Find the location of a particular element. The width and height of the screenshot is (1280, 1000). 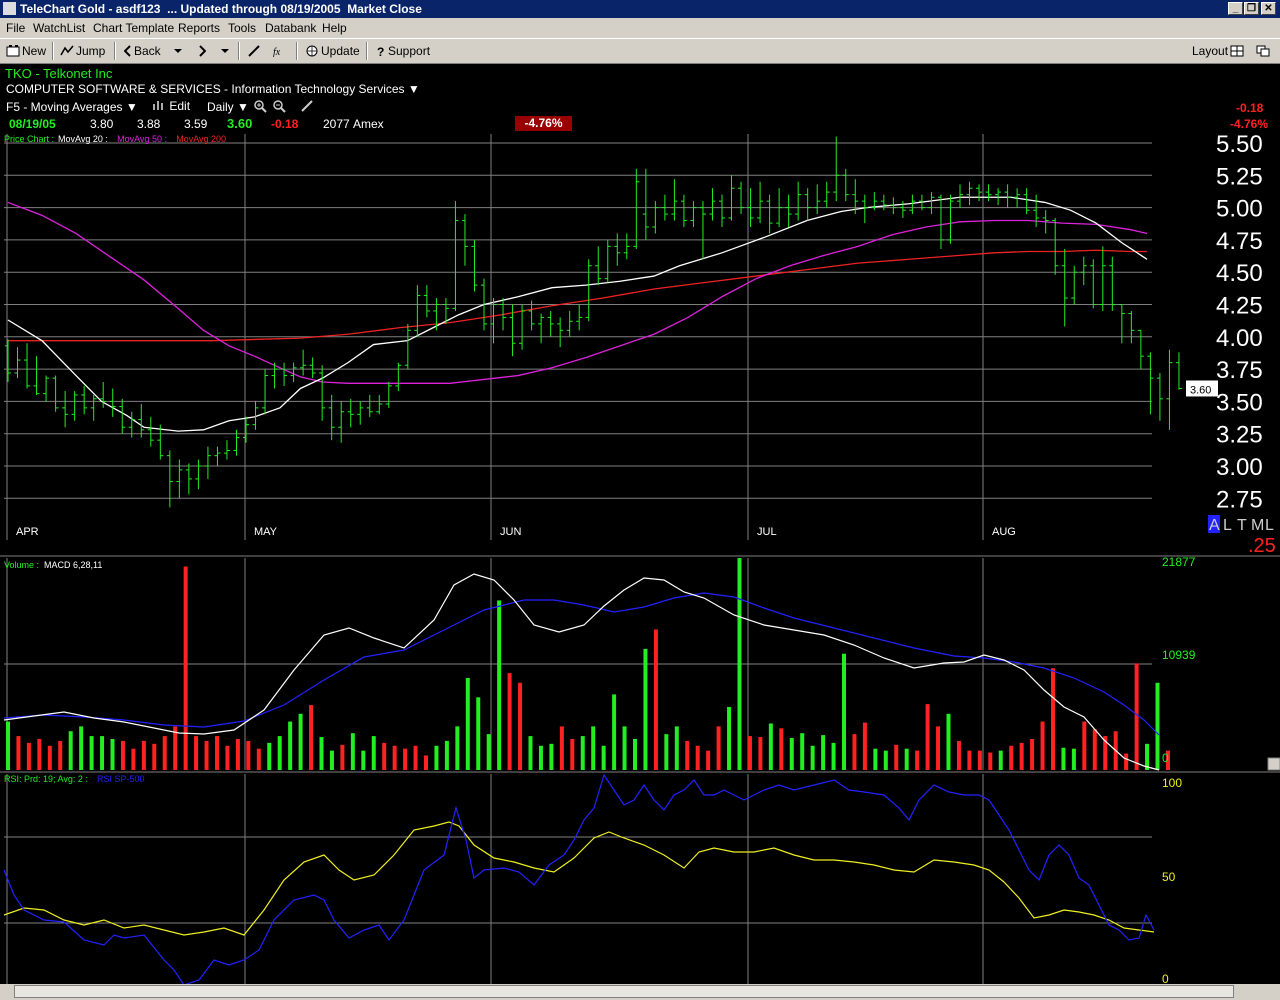

price-axis-label: 5.25 is located at coordinates (1239, 176).